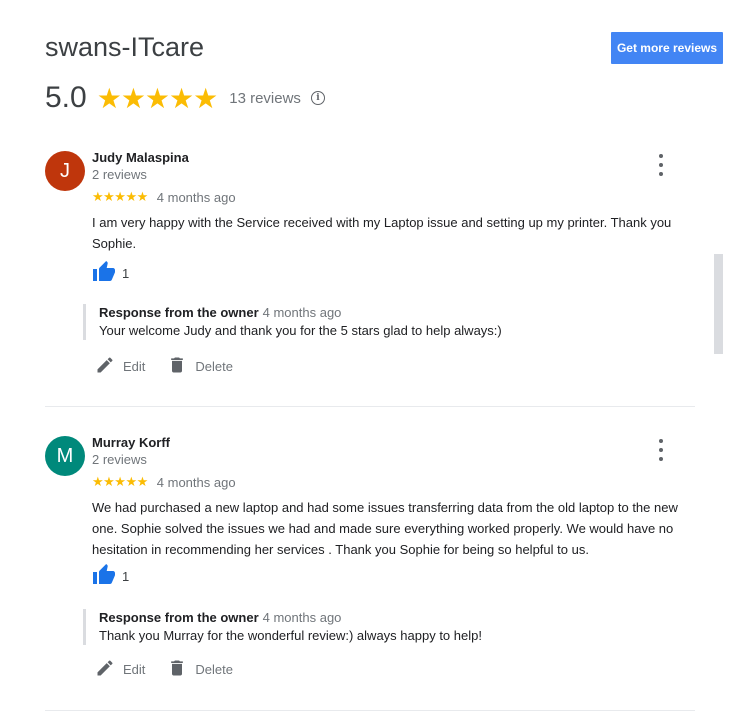  Describe the element at coordinates (317, 98) in the screenshot. I see `info-icon: i` at that location.